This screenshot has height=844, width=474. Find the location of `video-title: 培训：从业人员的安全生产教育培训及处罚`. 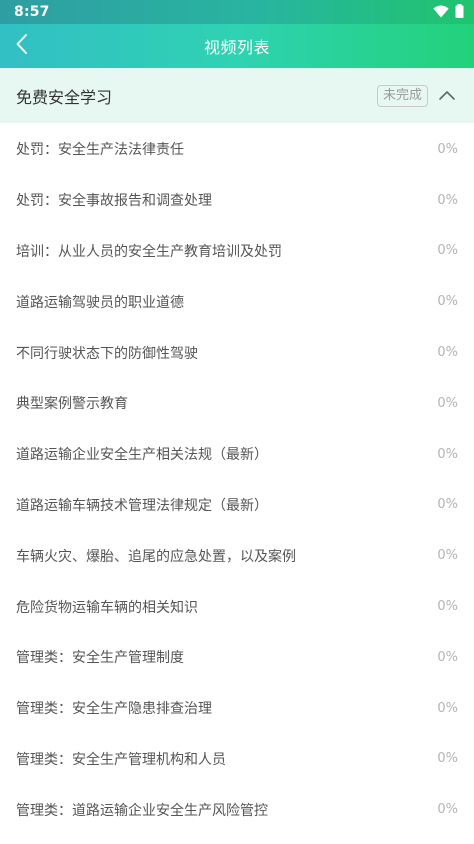

video-title: 培训：从业人员的安全生产教育培训及处罚 is located at coordinates (149, 251).